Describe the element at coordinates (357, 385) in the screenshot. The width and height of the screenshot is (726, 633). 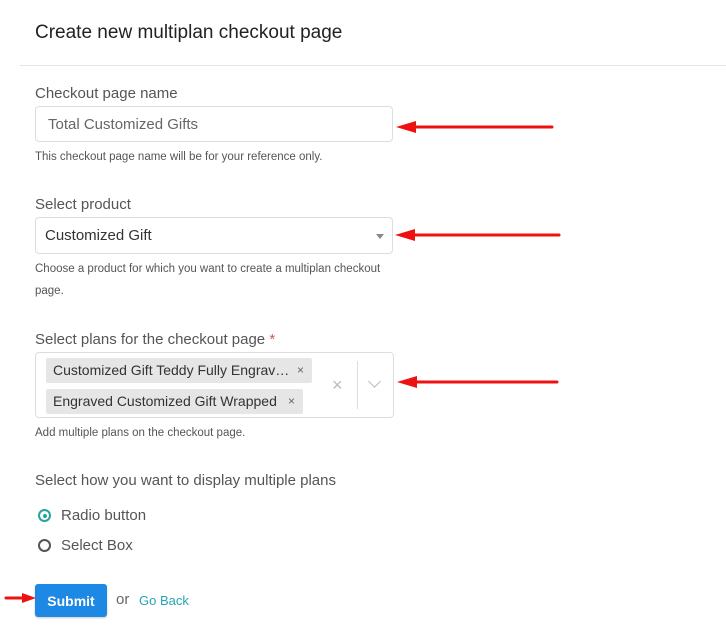
I see `indicator-separator` at that location.